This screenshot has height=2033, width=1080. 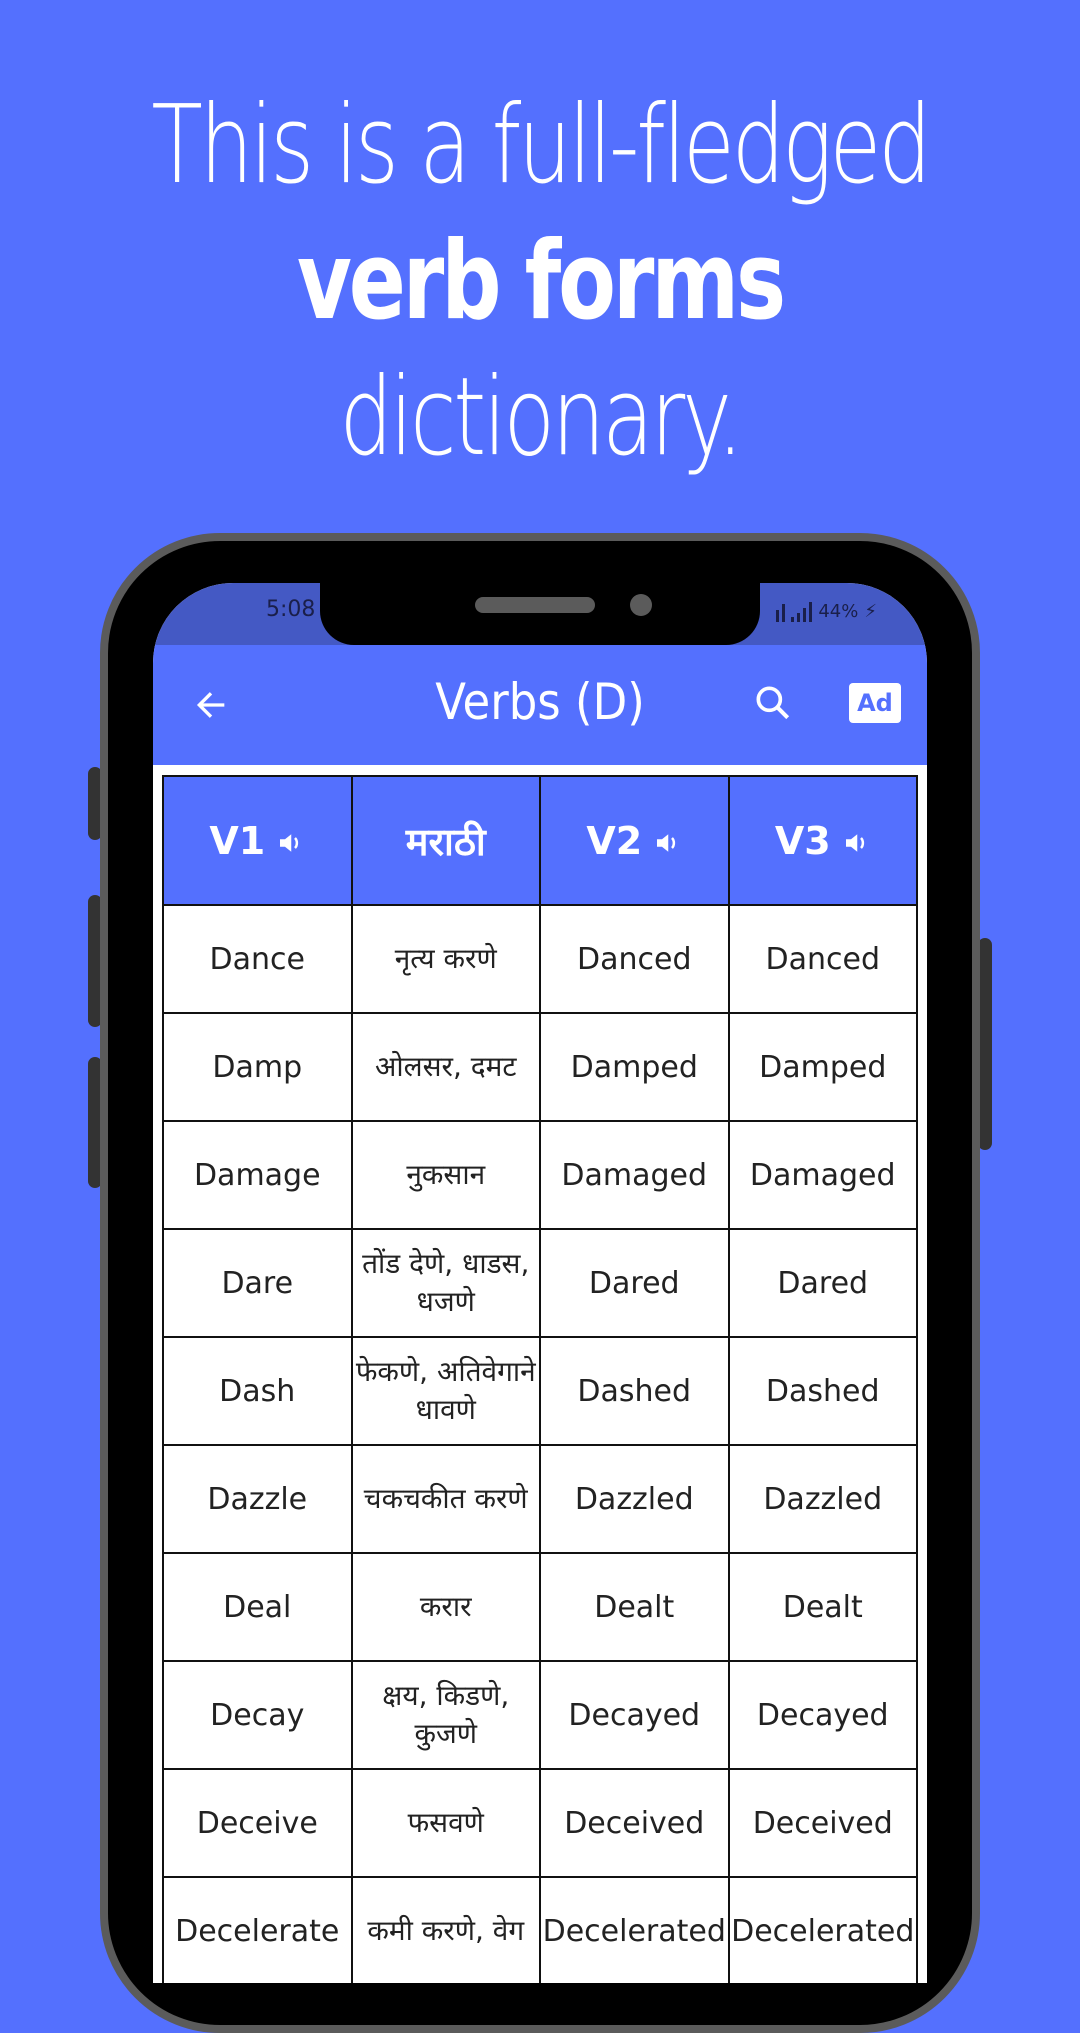 What do you see at coordinates (257, 1175) in the screenshot?
I see `cell-v1: Damage` at bounding box center [257, 1175].